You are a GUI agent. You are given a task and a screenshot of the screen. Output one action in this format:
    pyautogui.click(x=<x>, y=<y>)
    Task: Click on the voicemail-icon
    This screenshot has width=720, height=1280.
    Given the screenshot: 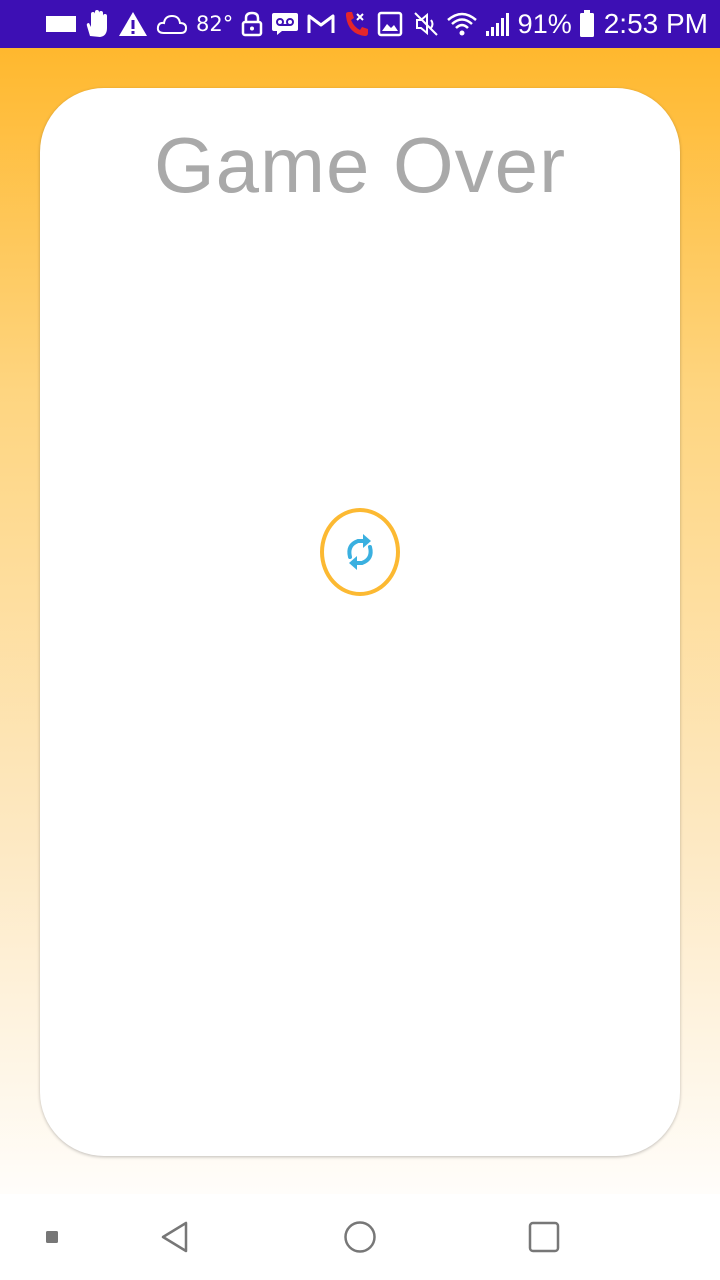 What is the action you would take?
    pyautogui.click(x=285, y=24)
    